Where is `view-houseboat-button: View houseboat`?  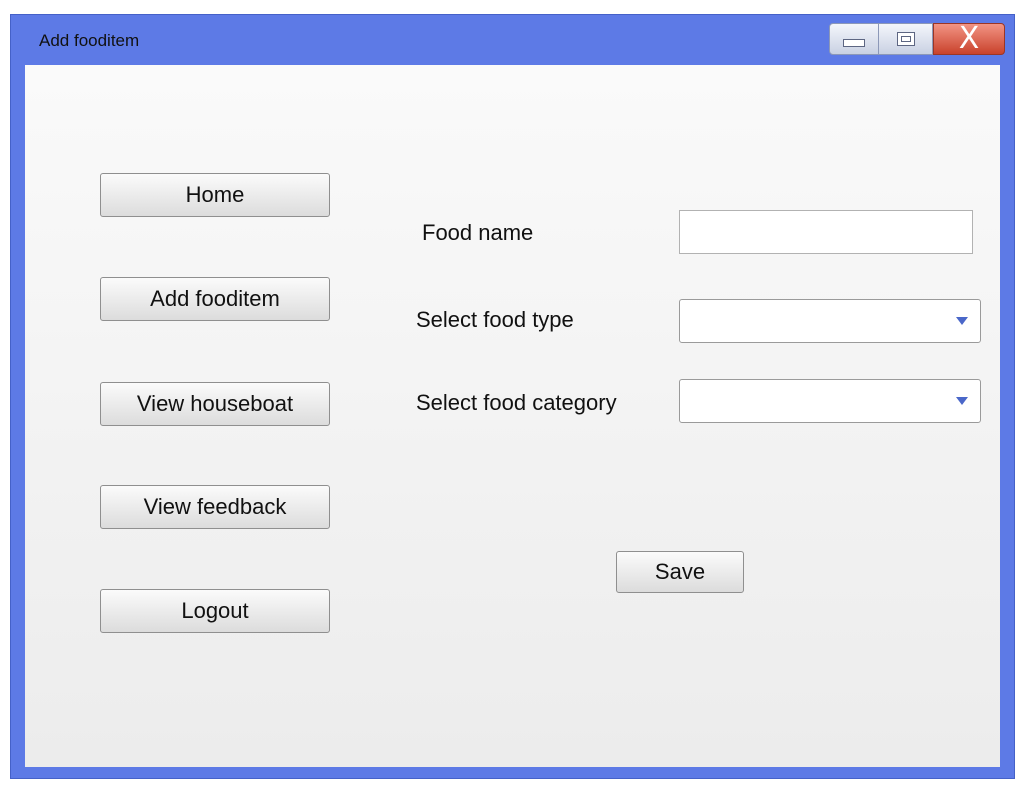
view-houseboat-button: View houseboat is located at coordinates (215, 404).